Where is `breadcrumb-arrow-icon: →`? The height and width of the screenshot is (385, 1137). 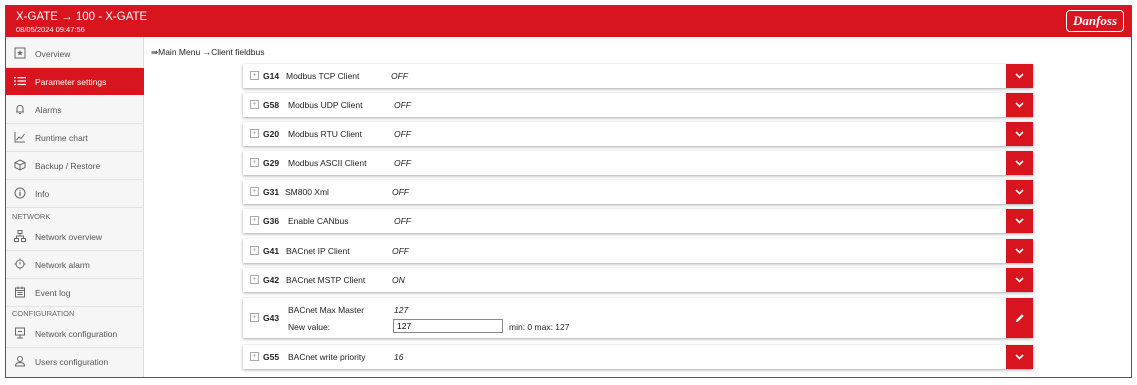 breadcrumb-arrow-icon: → is located at coordinates (207, 52).